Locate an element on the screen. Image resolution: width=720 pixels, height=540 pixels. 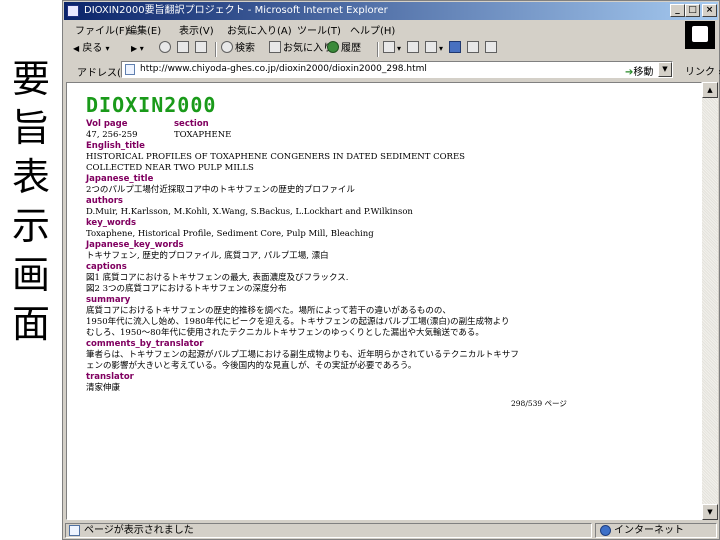
vertical-scrollbar: ▲ ▼ is located at coordinates (710, 301).